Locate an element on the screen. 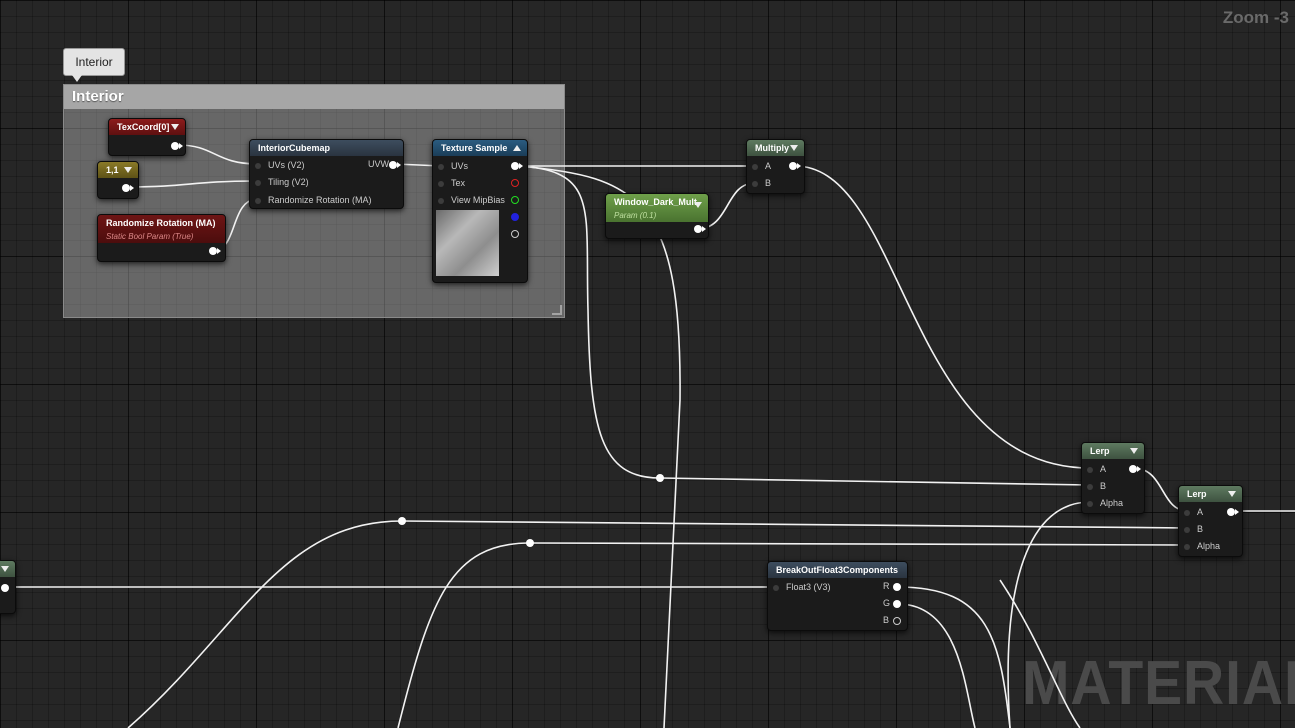 The image size is (1295, 728). node-title: InteriorCubemap is located at coordinates (294, 148).